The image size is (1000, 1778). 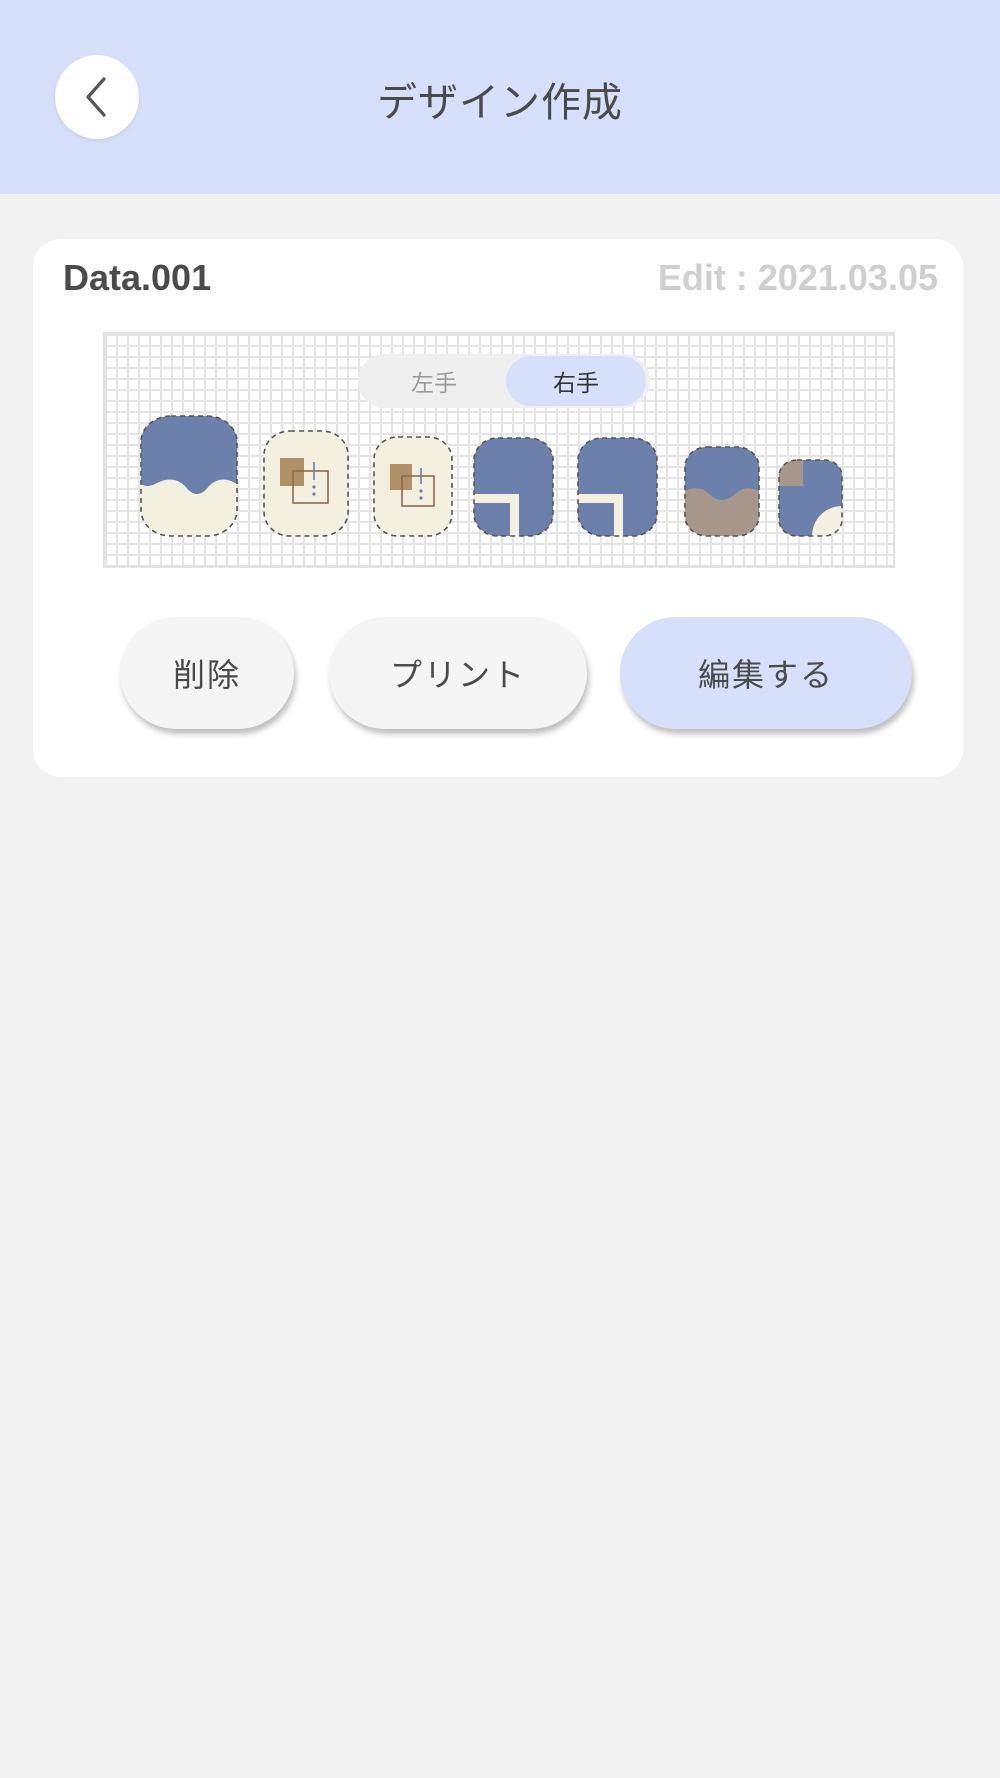 What do you see at coordinates (500, 103) in the screenshot?
I see `page-title: デザイン作成` at bounding box center [500, 103].